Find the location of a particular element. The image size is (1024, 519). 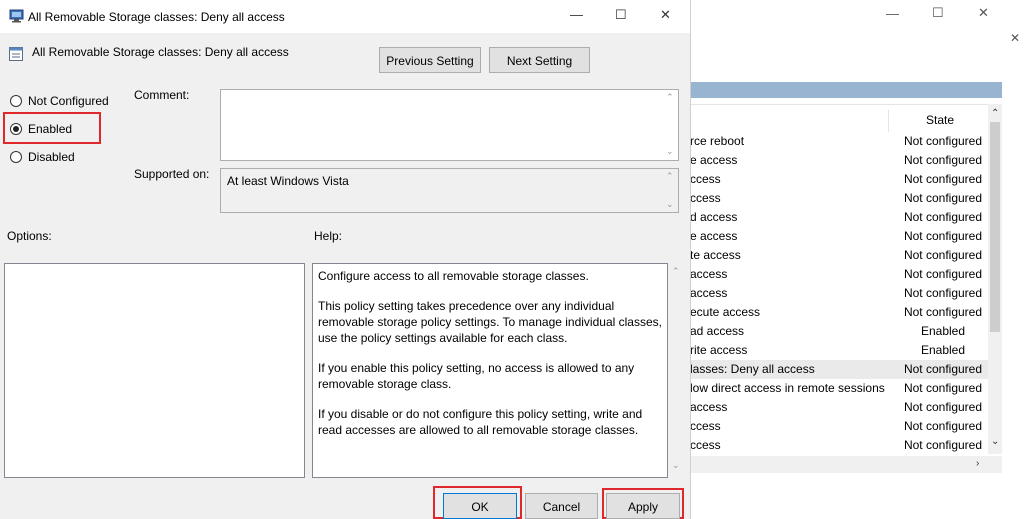

comment-scroll-down-icon: ⌄ is located at coordinates (670, 151).